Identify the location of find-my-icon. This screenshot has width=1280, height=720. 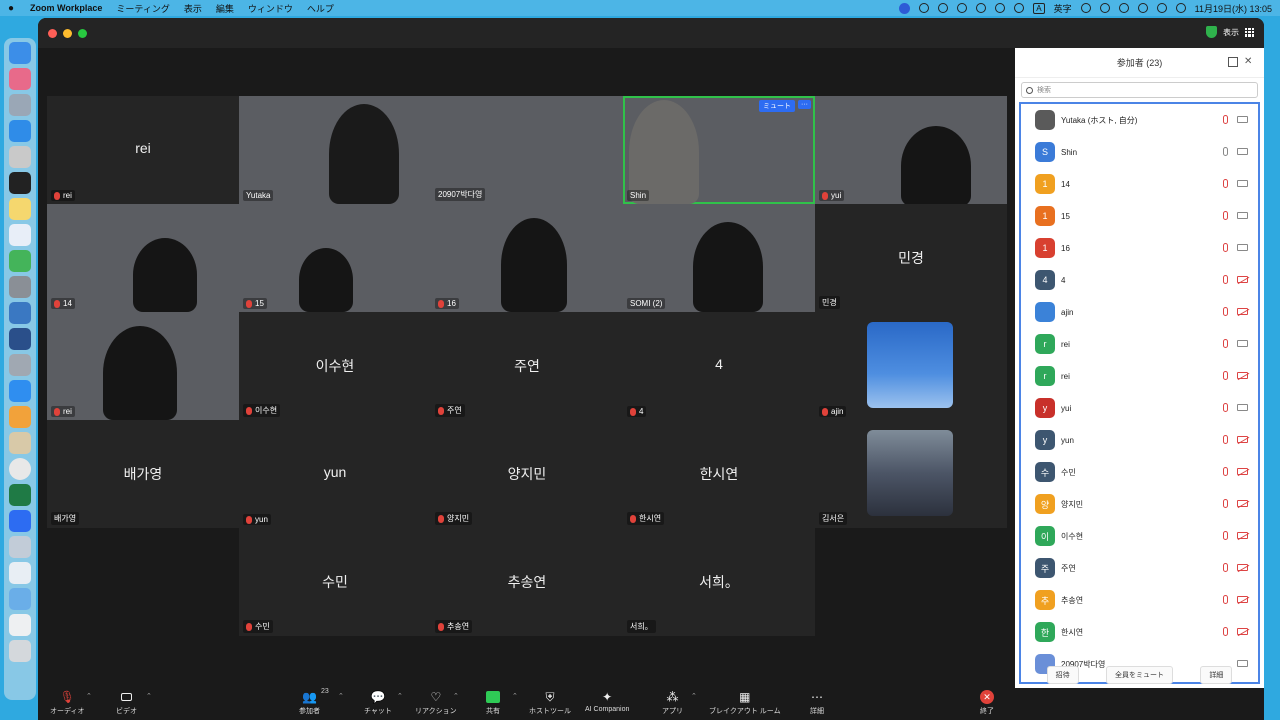
(20, 261).